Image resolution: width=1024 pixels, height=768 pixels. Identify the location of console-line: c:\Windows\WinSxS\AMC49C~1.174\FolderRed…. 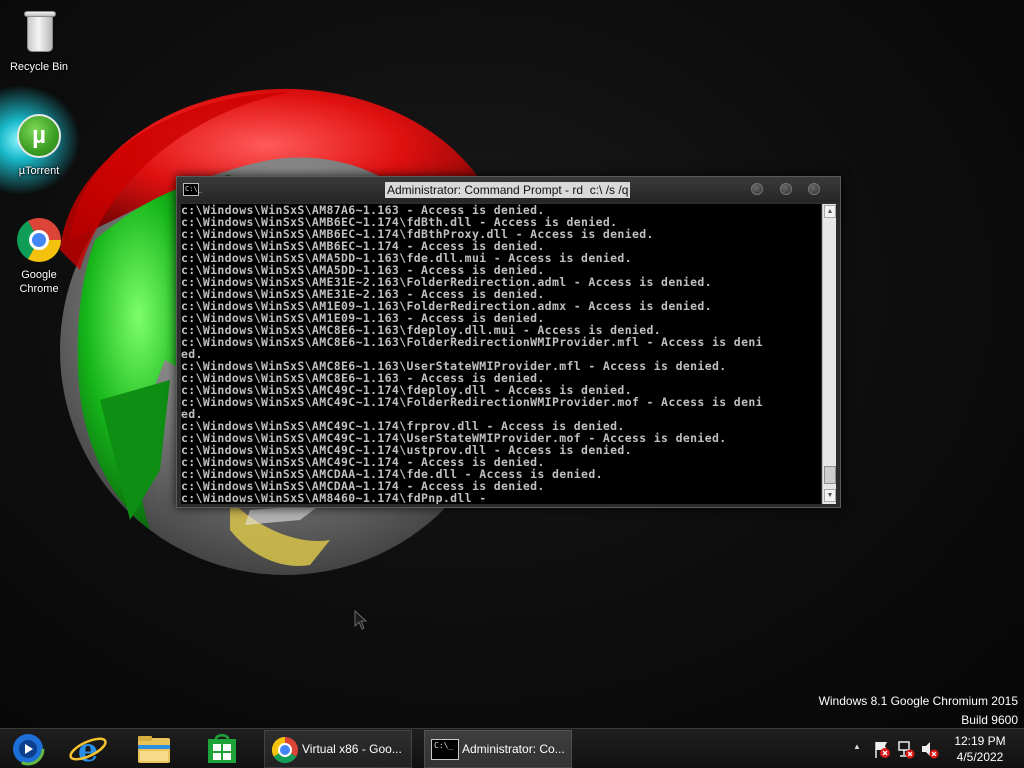
(472, 402).